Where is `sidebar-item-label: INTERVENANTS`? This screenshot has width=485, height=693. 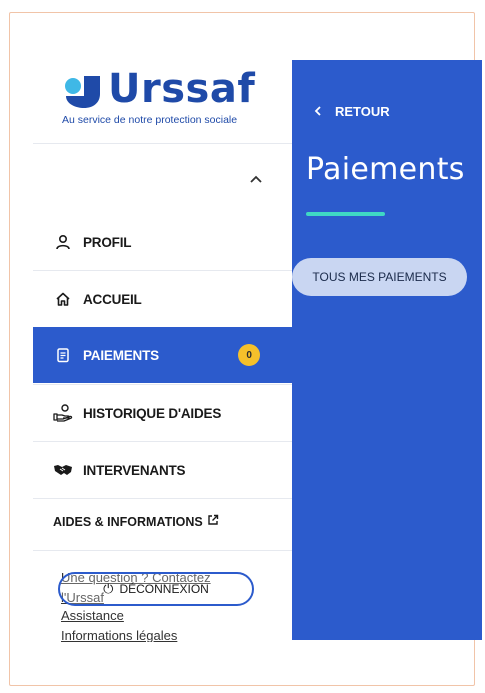 sidebar-item-label: INTERVENANTS is located at coordinates (134, 470).